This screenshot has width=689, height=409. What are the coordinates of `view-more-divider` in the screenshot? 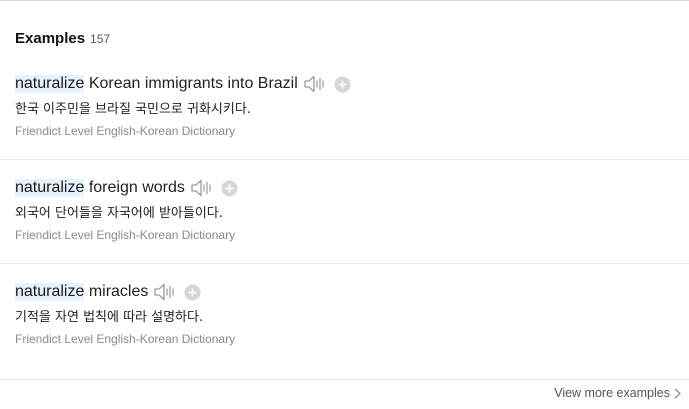 It's located at (344, 379).